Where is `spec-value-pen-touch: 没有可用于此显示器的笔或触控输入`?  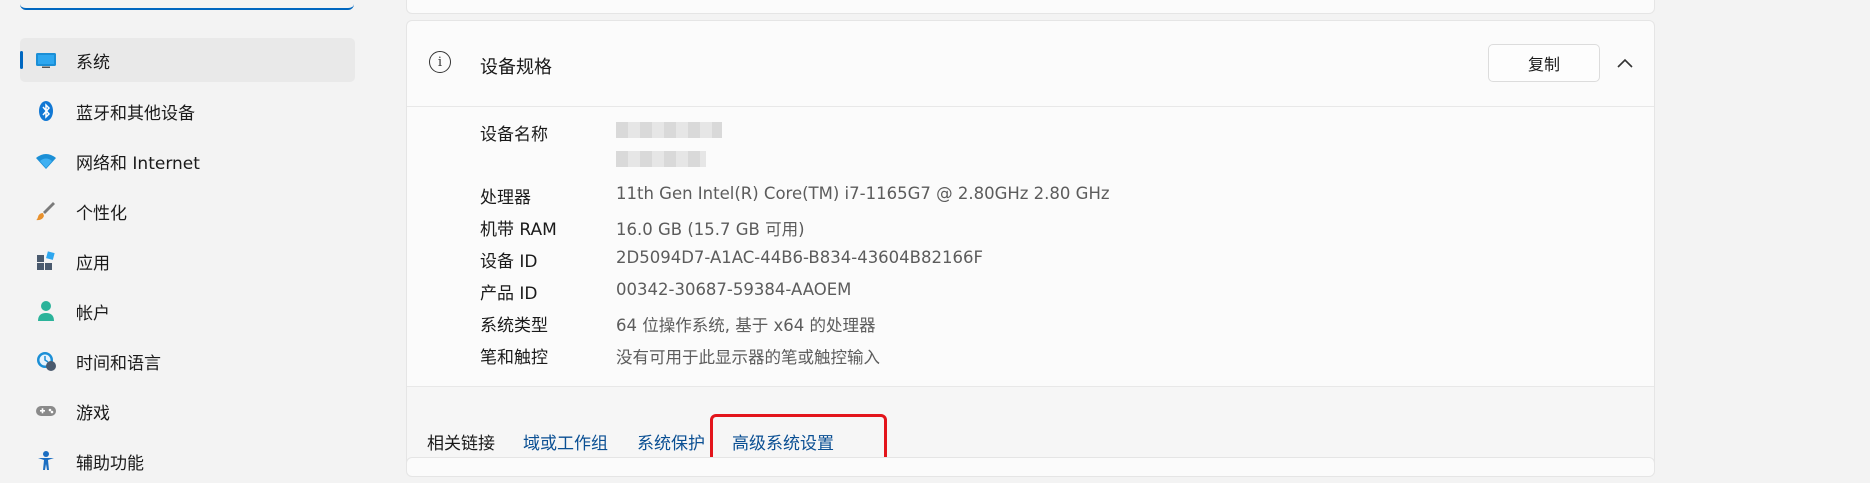 spec-value-pen-touch: 没有可用于此显示器的笔或触控输入 is located at coordinates (748, 357).